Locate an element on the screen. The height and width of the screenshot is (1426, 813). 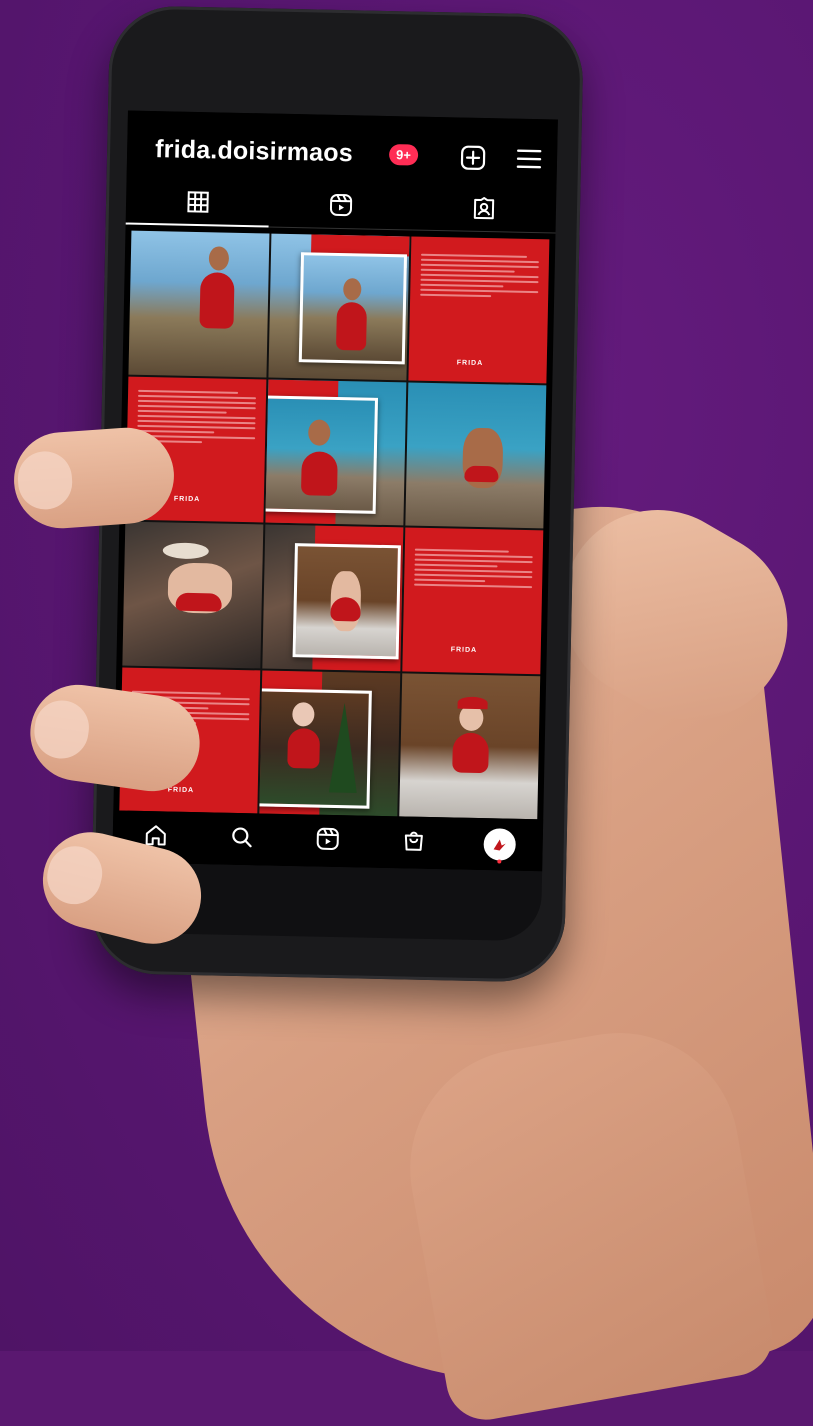
tagged-icon is located at coordinates (484, 210).